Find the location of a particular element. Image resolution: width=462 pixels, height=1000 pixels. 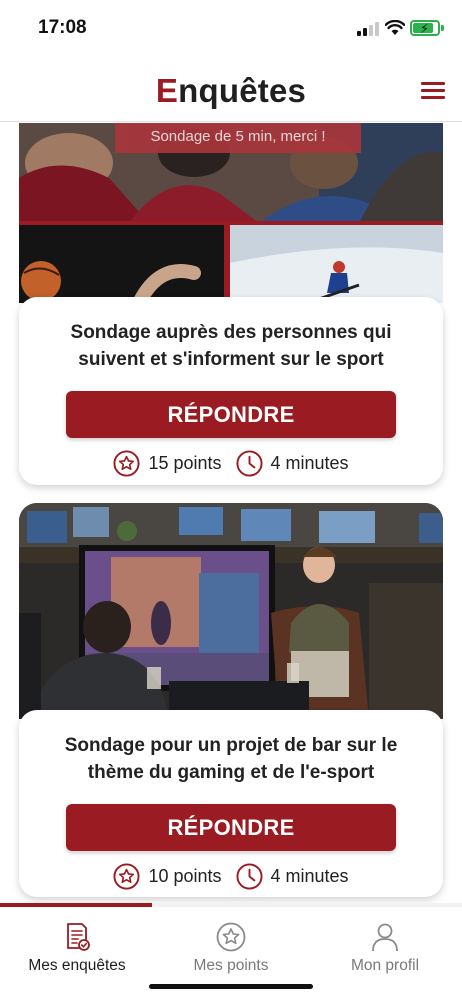

battery-icon: ⚡ is located at coordinates (425, 28).